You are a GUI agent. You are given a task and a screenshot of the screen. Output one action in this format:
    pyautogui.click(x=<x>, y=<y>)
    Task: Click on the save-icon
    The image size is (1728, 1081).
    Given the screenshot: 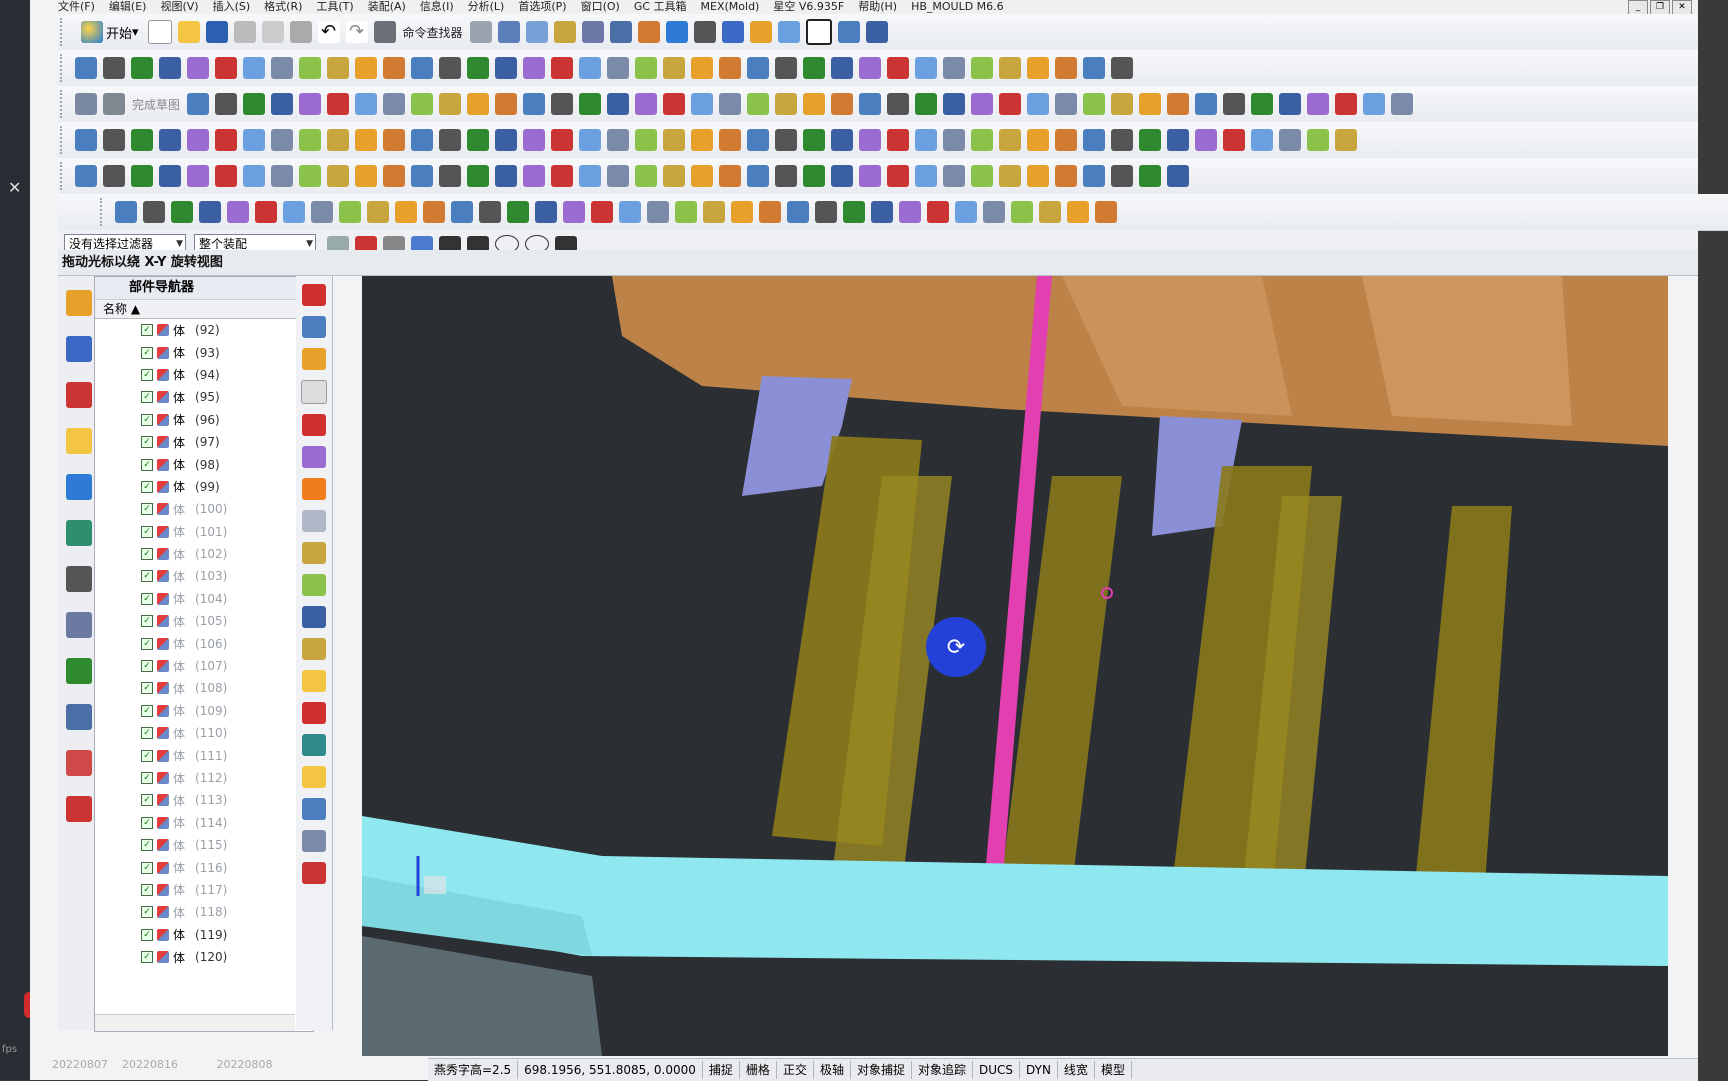 What is the action you would take?
    pyautogui.click(x=216, y=32)
    